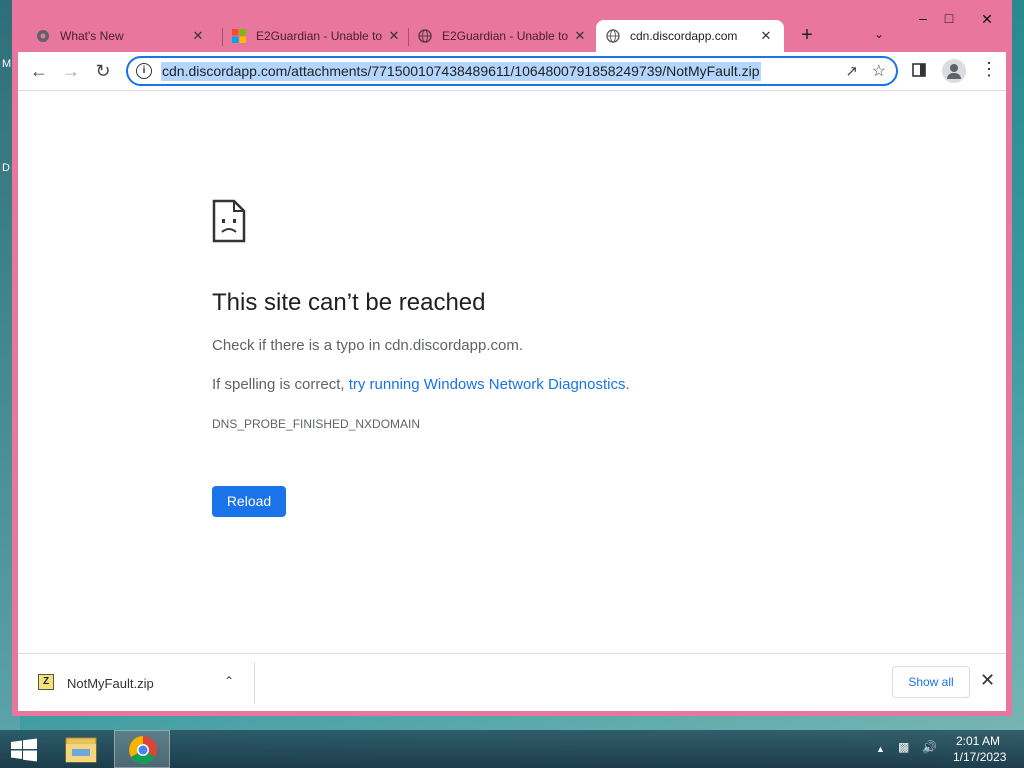 This screenshot has height=768, width=1024. I want to click on tab-whats-new: What's New ✕, so click(121, 36).